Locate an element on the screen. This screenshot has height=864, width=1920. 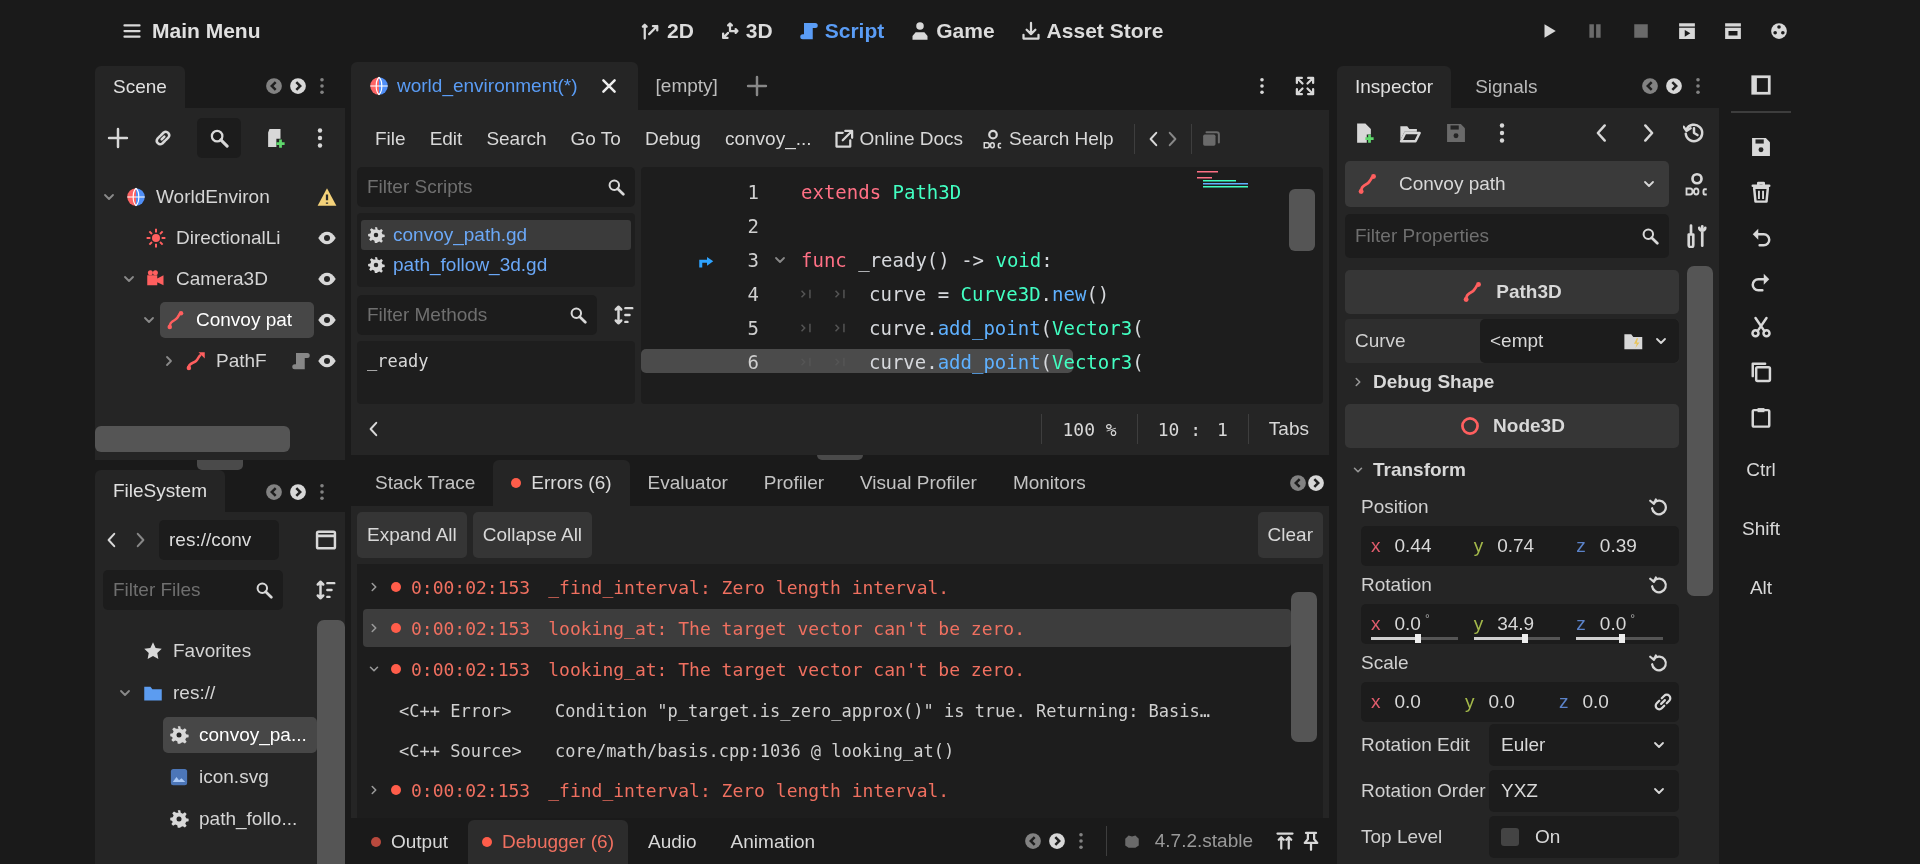
close-icon is located at coordinates (608, 86).